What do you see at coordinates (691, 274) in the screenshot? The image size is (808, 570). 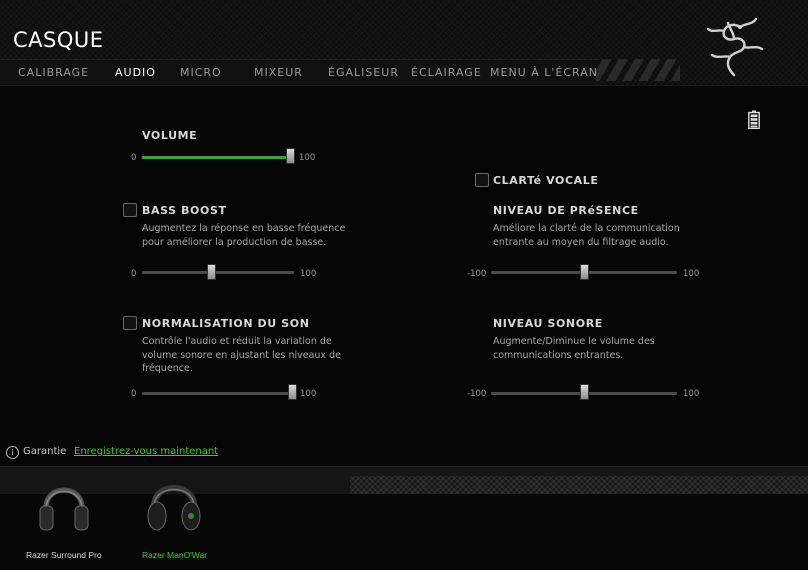 I see `presence-max: 100` at bounding box center [691, 274].